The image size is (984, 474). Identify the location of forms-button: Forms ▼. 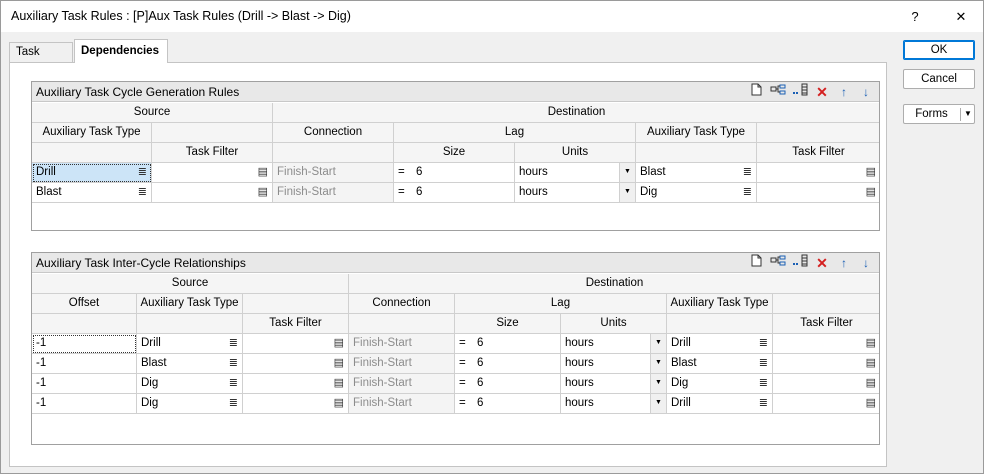
(939, 114).